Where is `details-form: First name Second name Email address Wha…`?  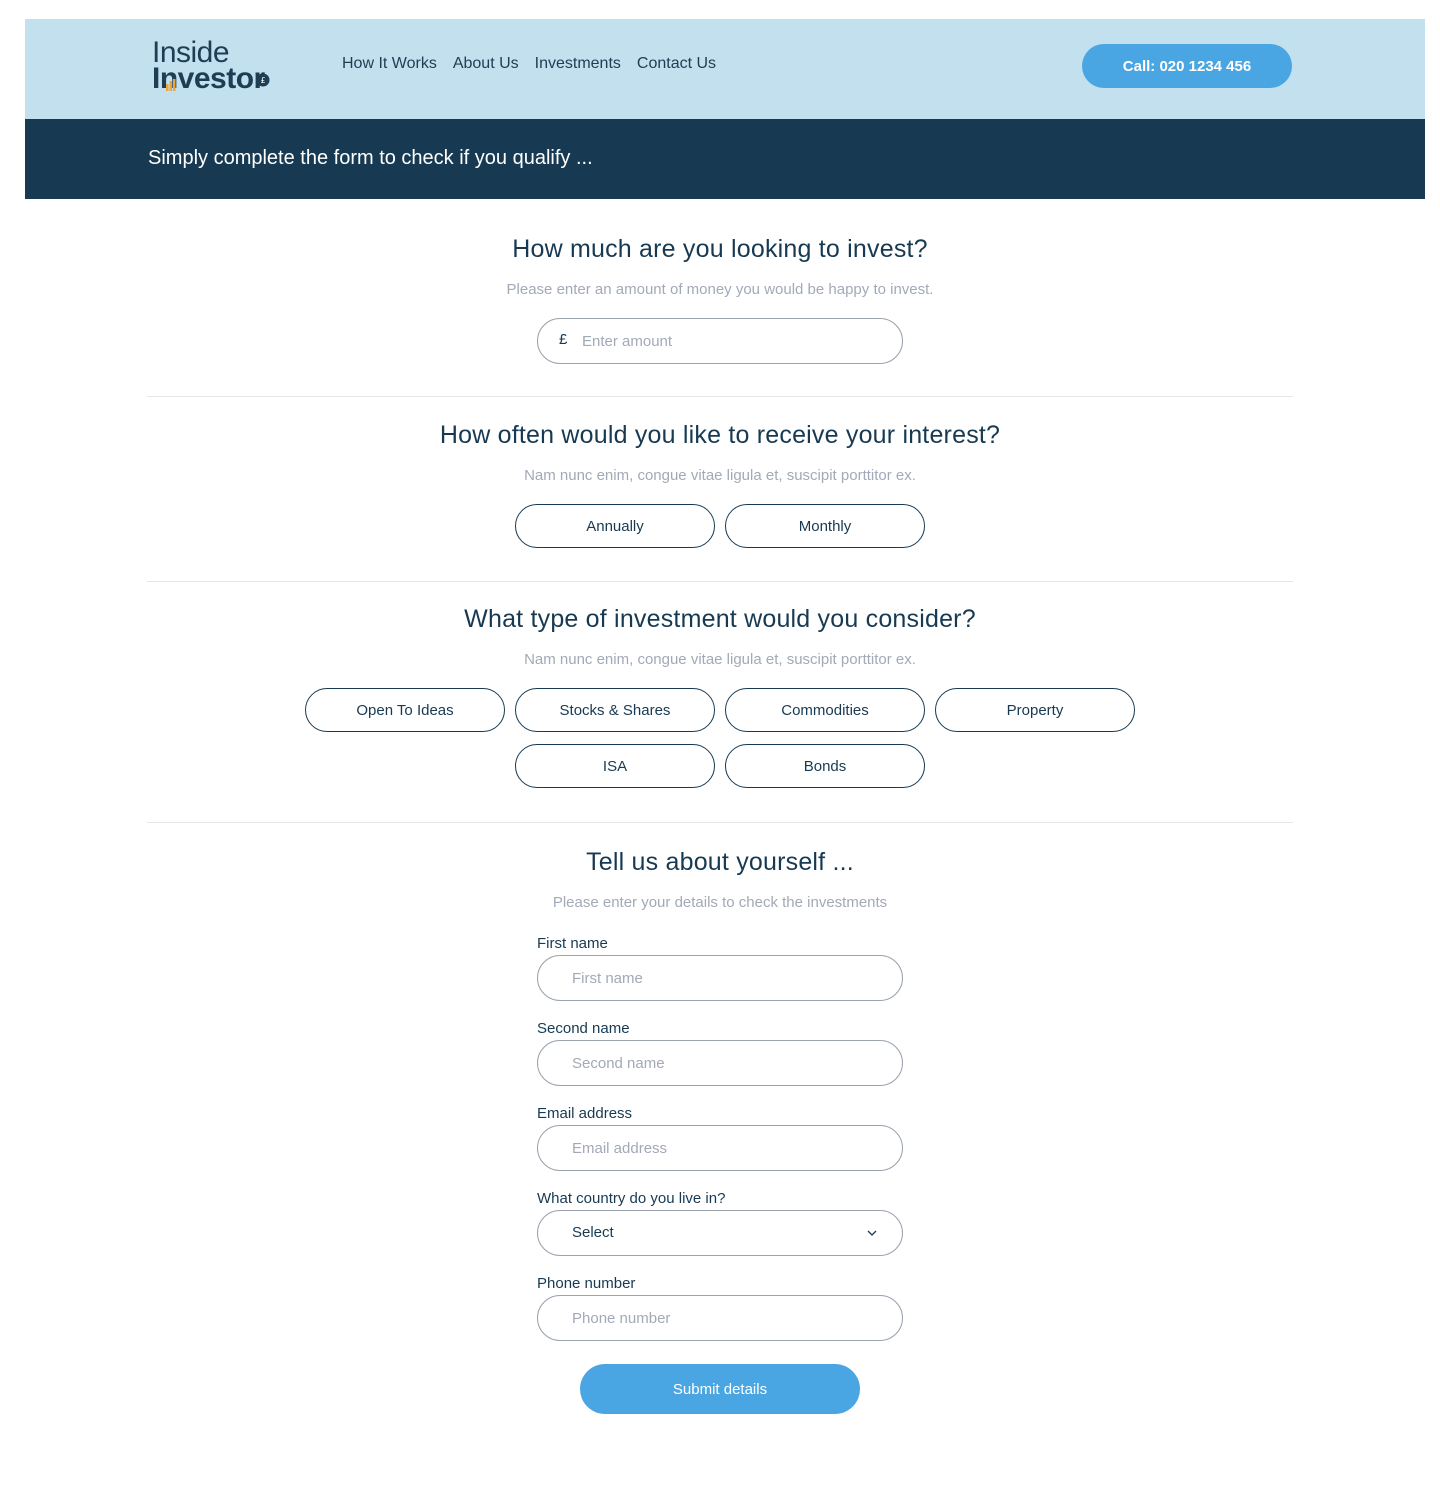
details-form: First name Second name Email address Wha… is located at coordinates (720, 1138).